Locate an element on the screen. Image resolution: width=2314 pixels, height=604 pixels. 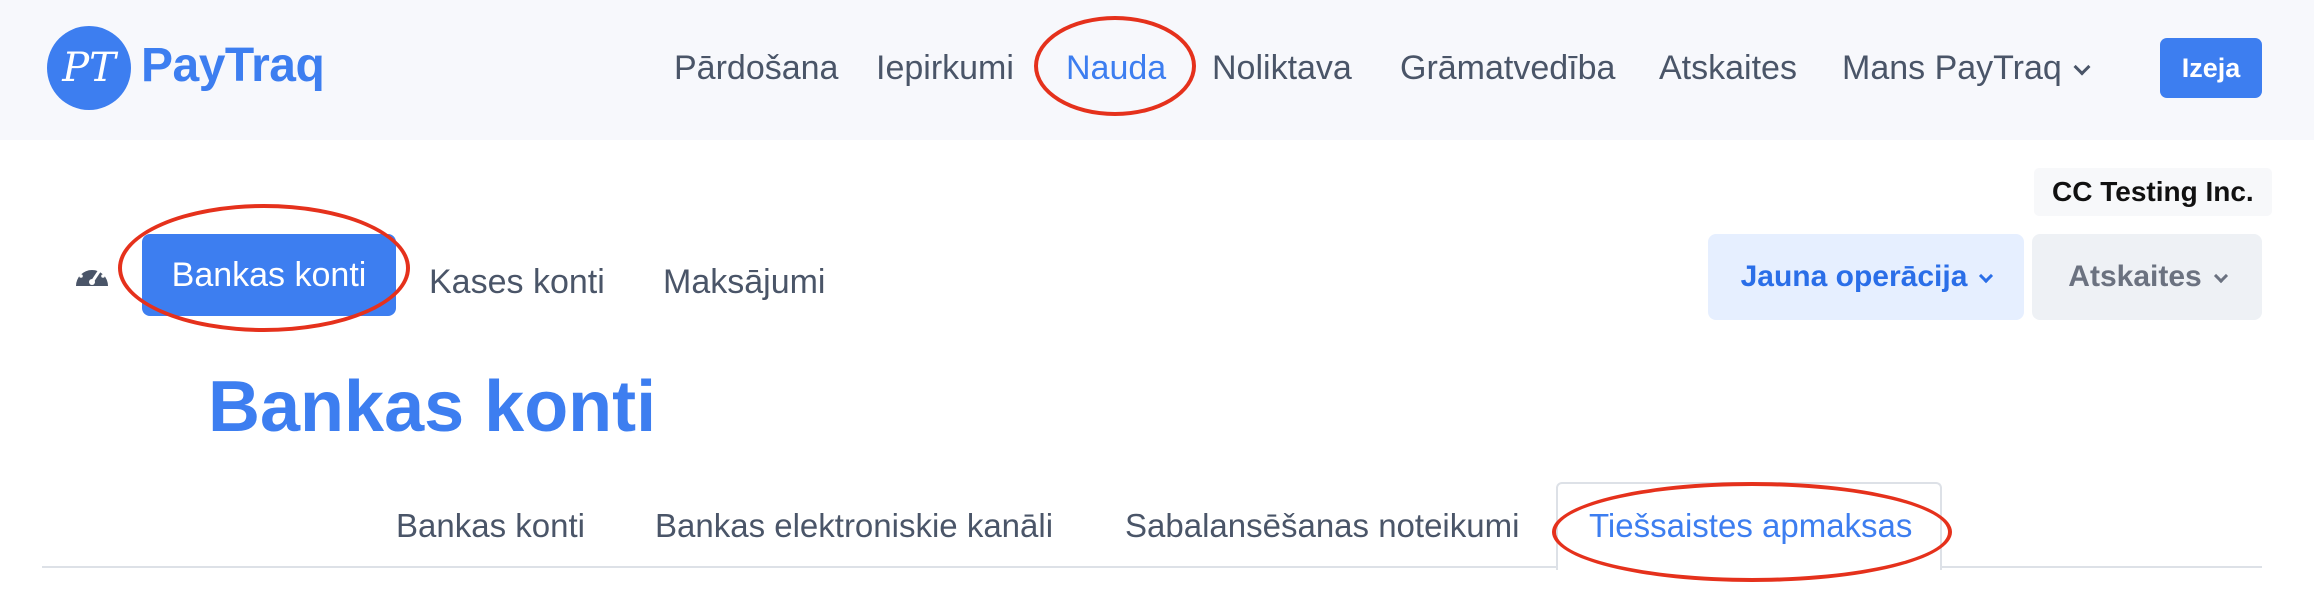
topnav-item-accounting: Grāmatvedība is located at coordinates (1507, 68).